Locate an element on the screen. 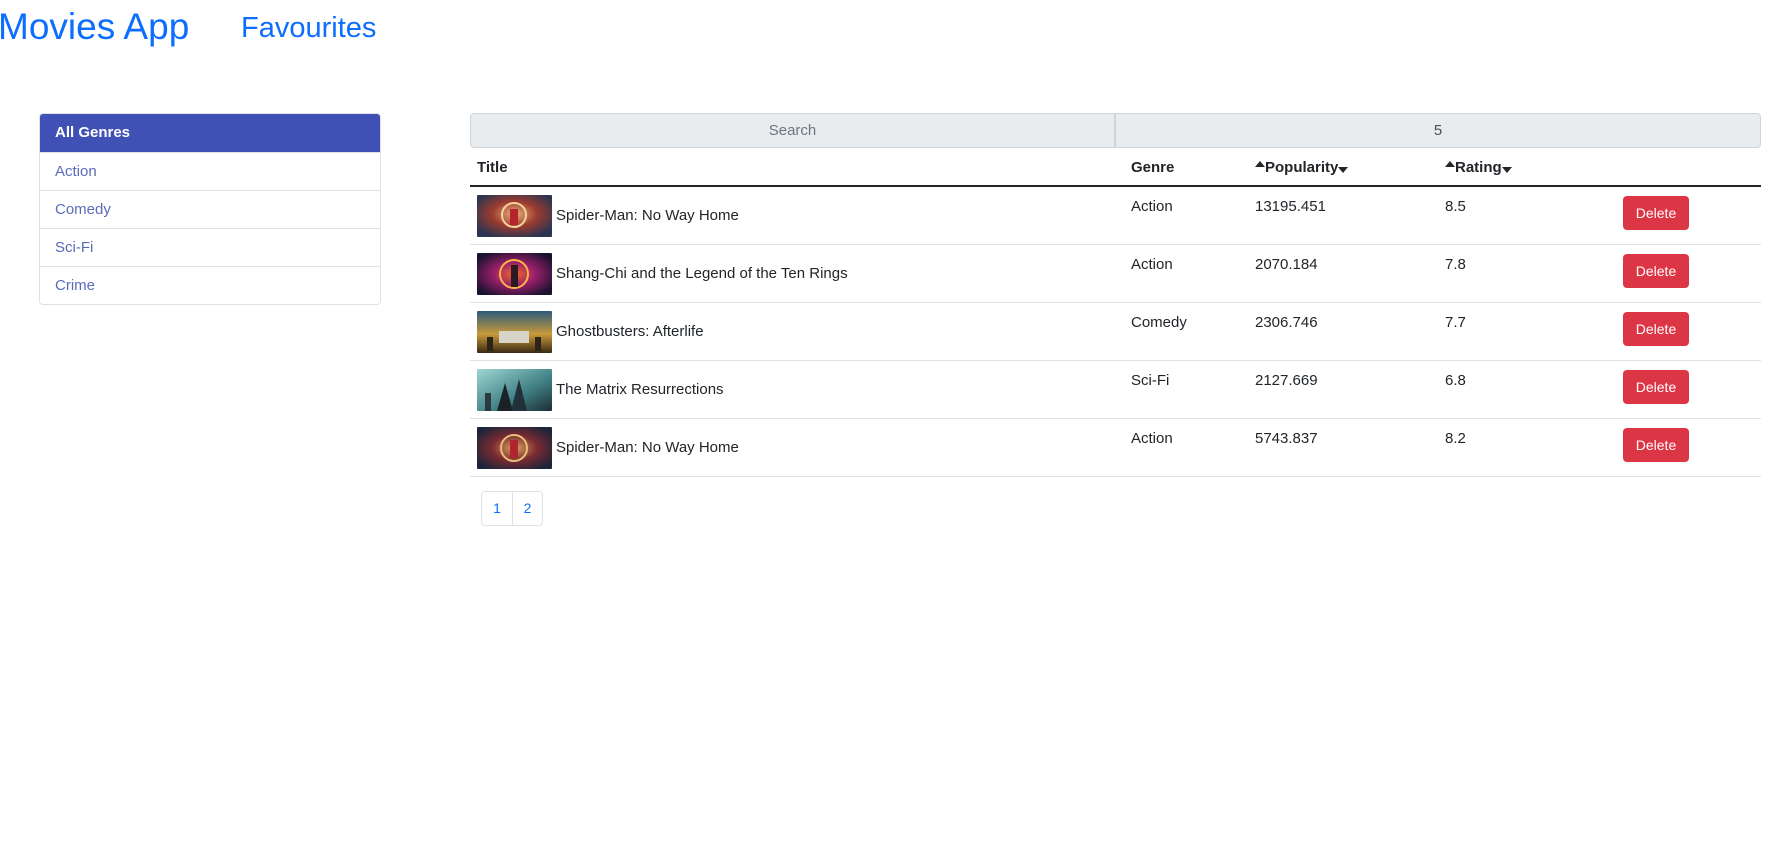 Image resolution: width=1788 pixels, height=853 pixels. movie-rating: 7.7 is located at coordinates (1455, 322).